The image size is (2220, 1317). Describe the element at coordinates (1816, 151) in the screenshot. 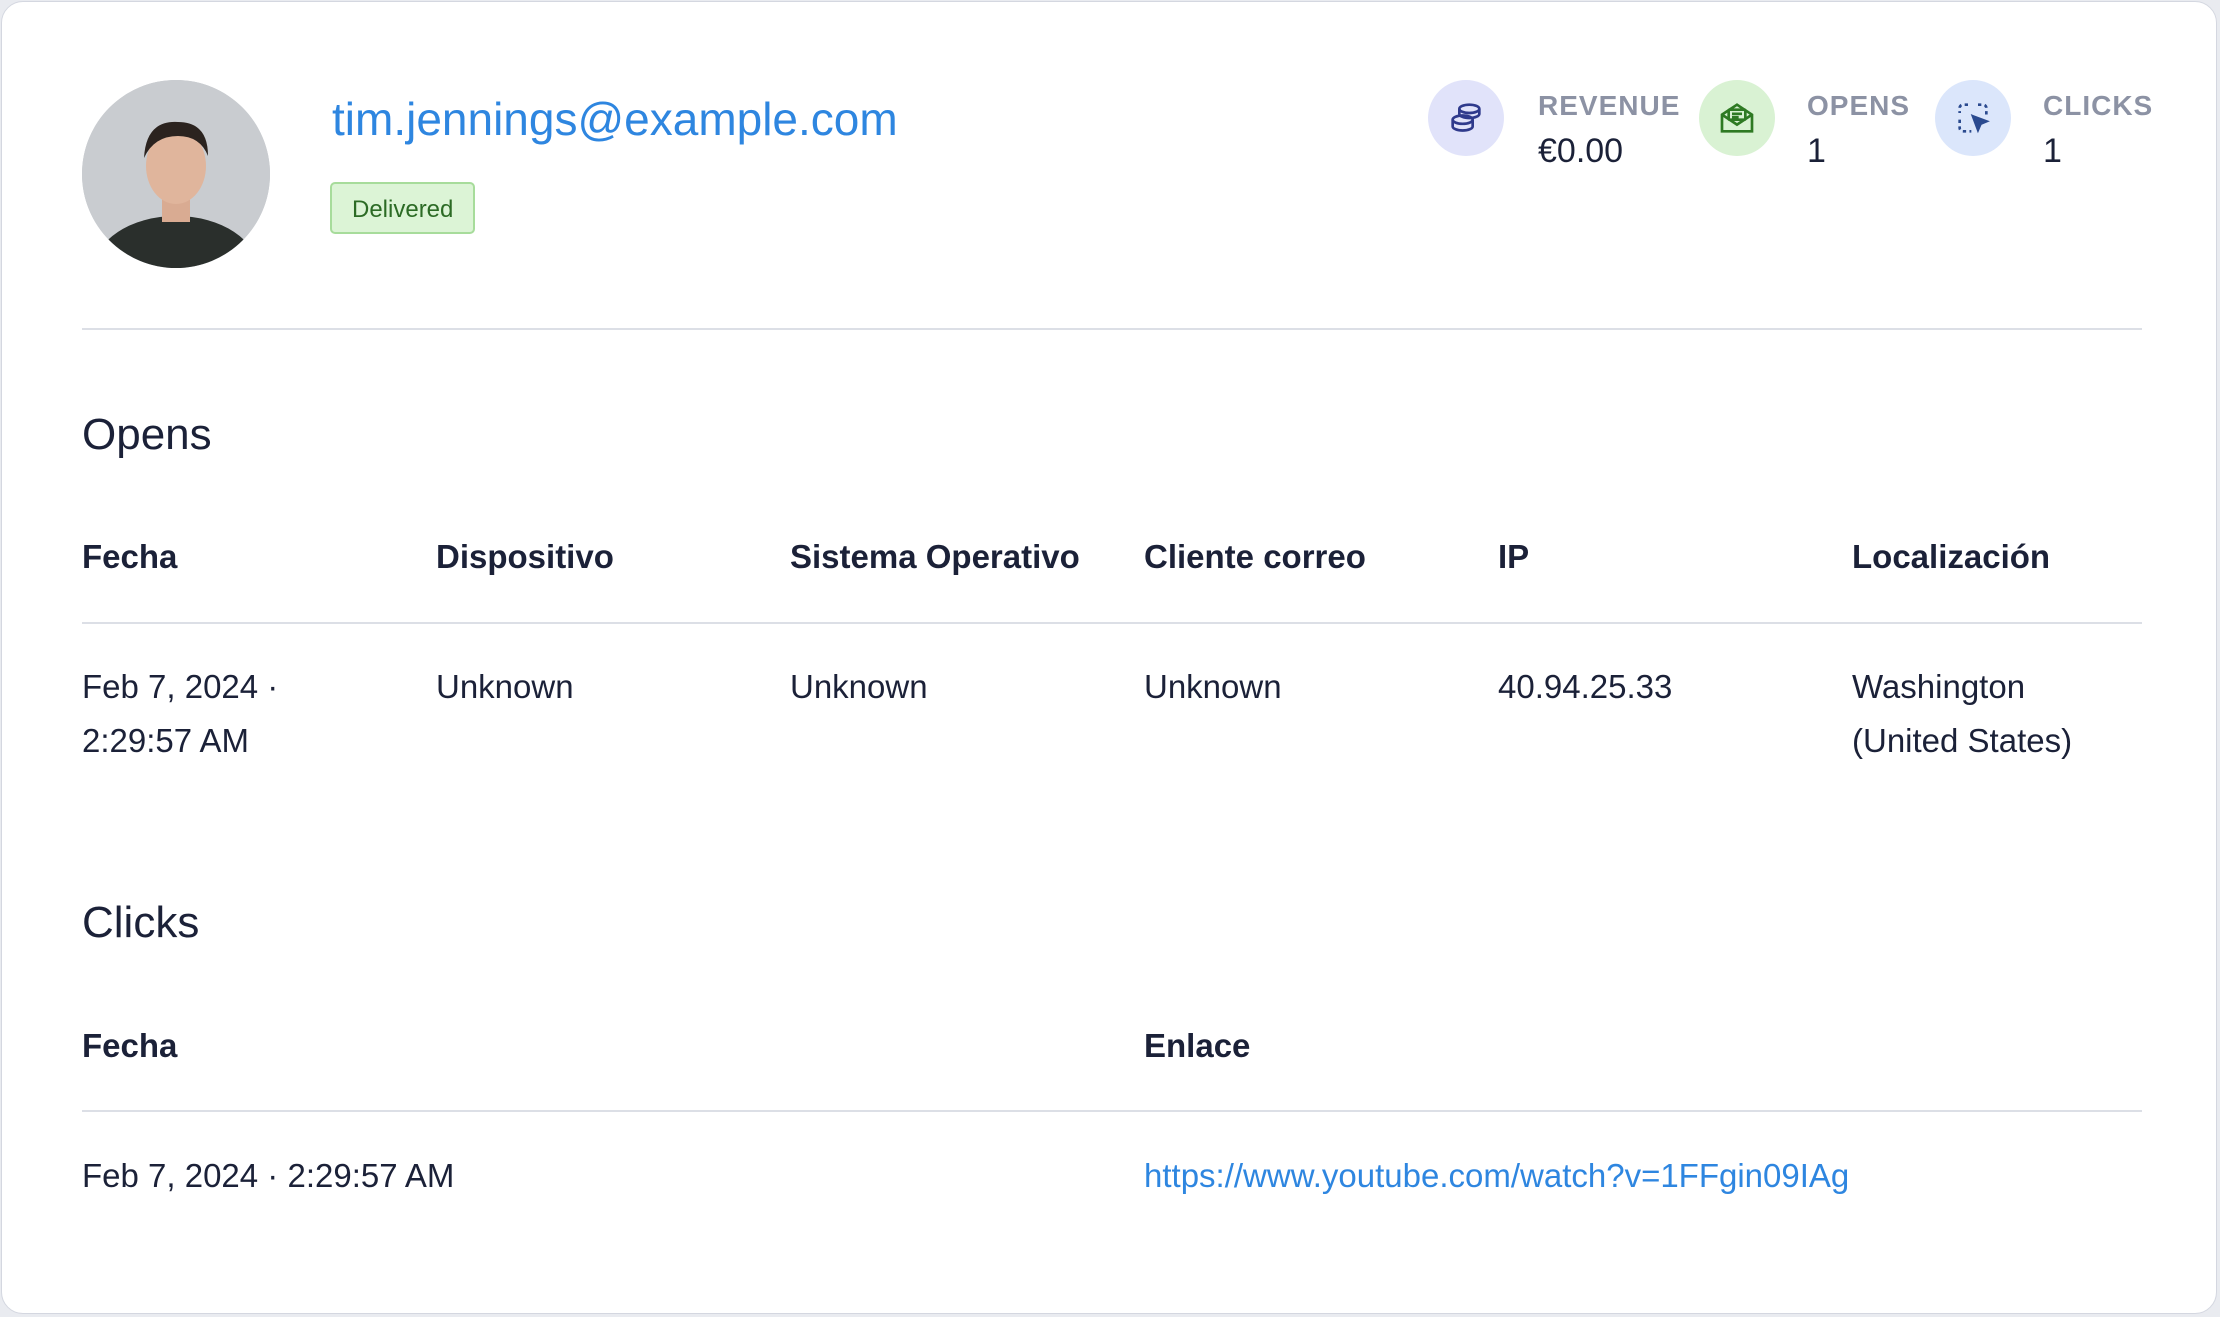

I see `opens-value: 1` at that location.